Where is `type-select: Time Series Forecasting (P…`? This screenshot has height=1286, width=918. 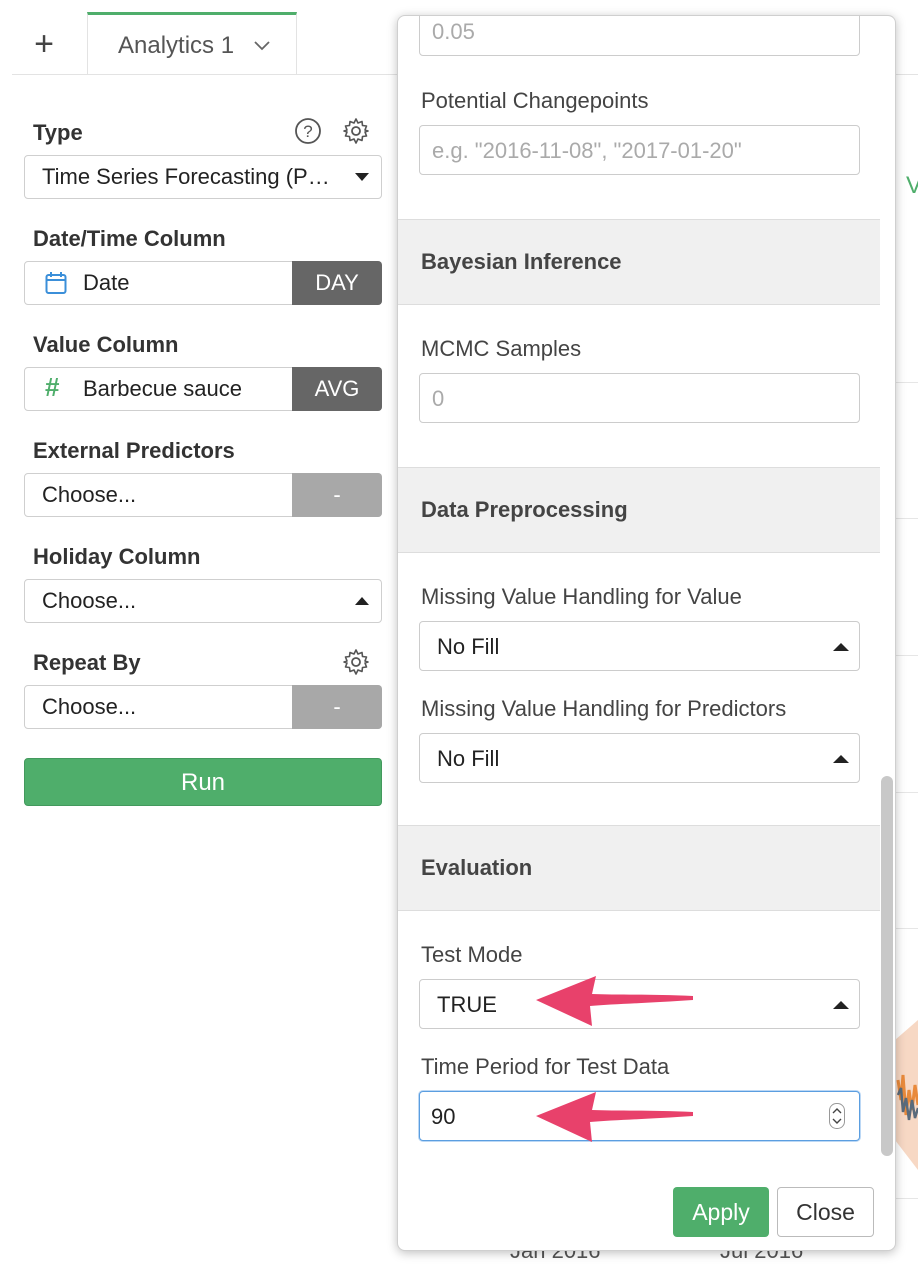 type-select: Time Series Forecasting (P… is located at coordinates (203, 177).